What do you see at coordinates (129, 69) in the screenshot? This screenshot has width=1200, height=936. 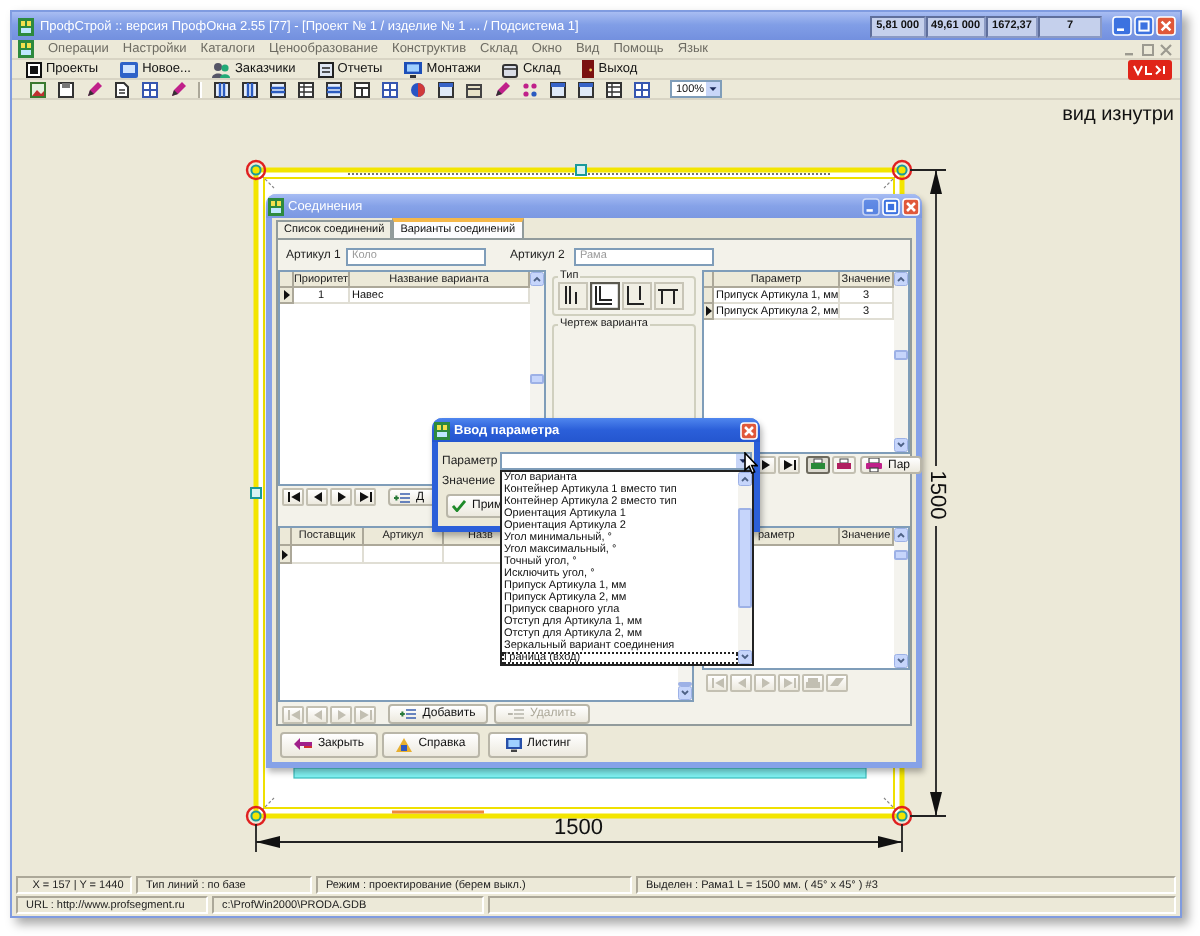 I see `screen-icon` at bounding box center [129, 69].